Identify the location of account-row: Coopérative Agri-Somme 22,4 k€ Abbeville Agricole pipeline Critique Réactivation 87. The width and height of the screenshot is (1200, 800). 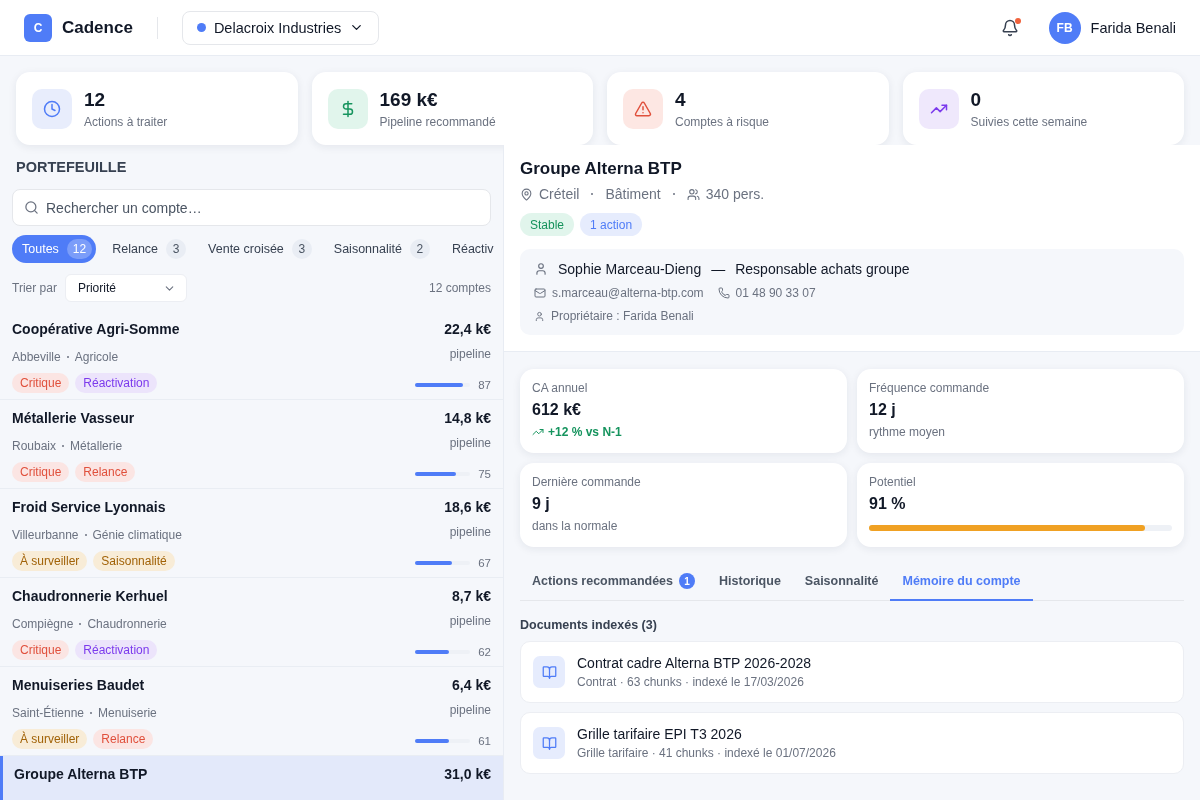
(251, 355).